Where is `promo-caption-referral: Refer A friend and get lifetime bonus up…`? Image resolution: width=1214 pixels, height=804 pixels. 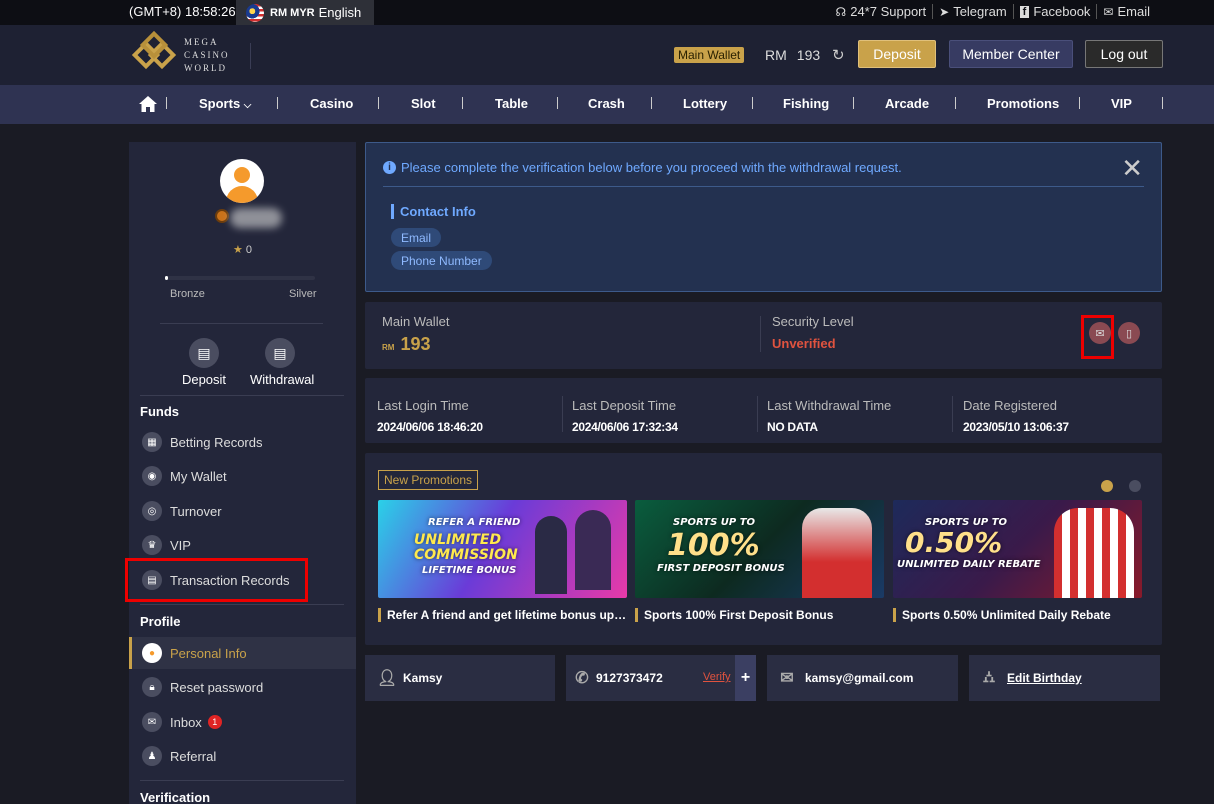
promo-caption-referral: Refer A friend and get lifetime bonus up… is located at coordinates (502, 615).